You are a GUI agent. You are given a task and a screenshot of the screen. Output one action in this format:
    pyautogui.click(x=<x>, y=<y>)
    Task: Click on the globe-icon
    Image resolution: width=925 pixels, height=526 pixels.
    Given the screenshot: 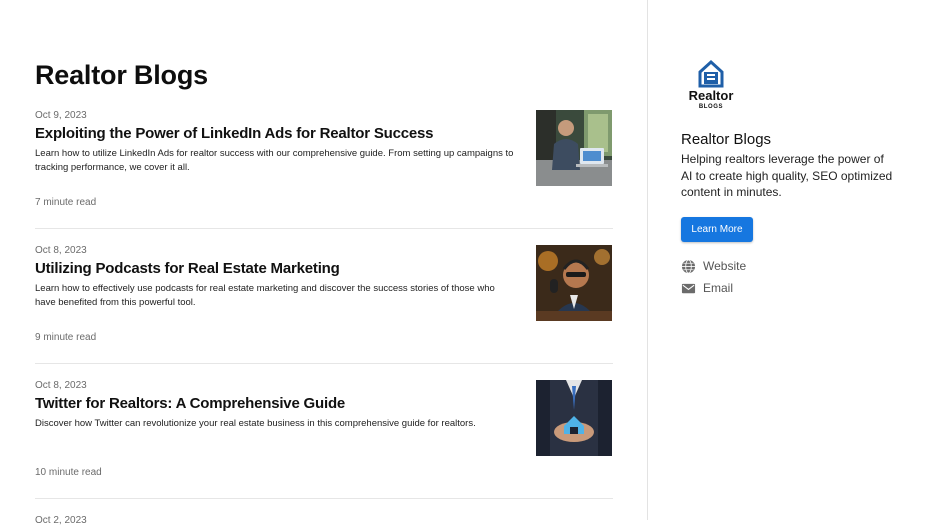 What is the action you would take?
    pyautogui.click(x=688, y=266)
    